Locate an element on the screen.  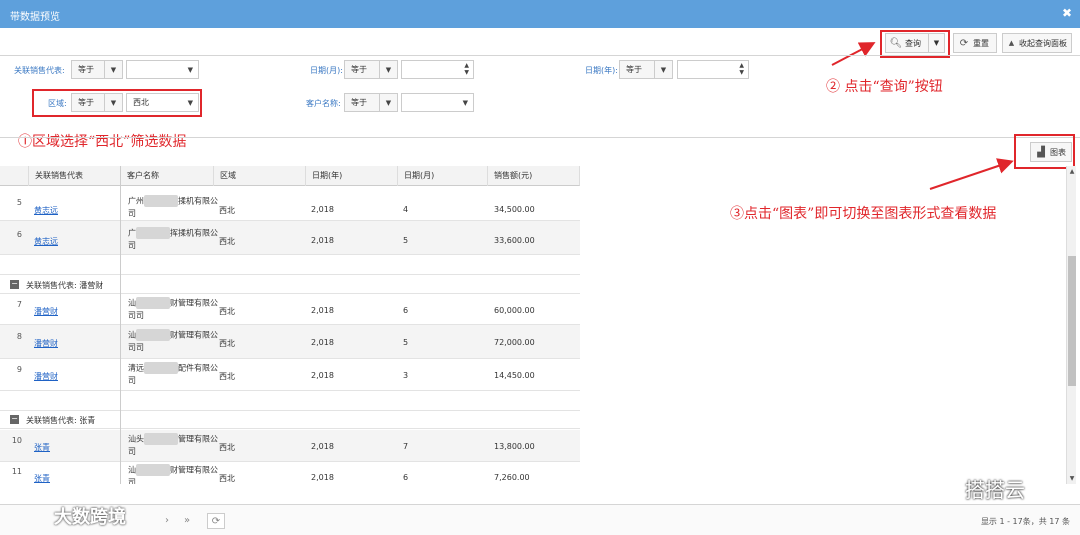
customer-filter-label: 客户名称: is located at coordinates (323, 103).